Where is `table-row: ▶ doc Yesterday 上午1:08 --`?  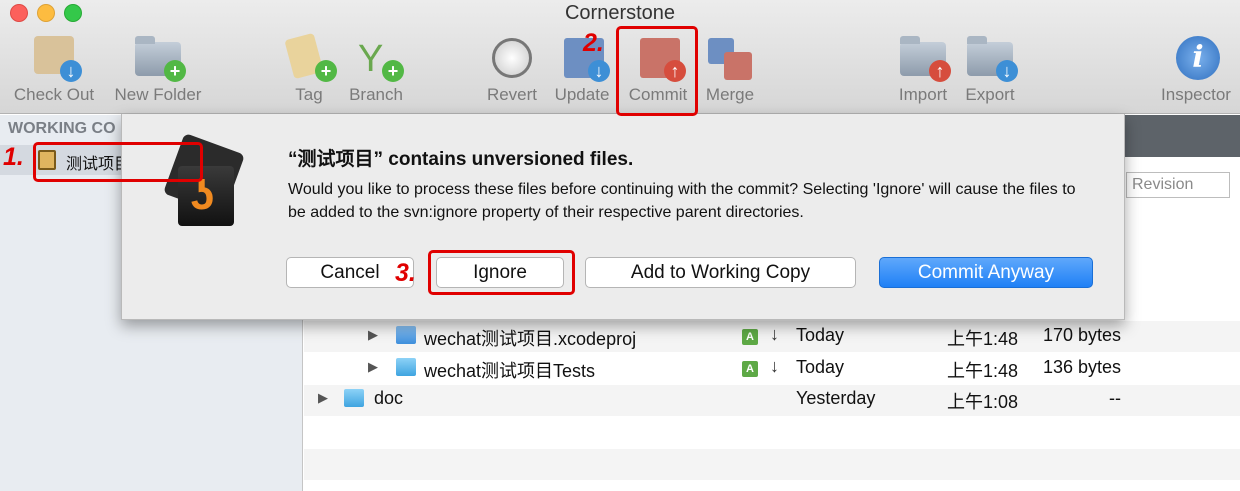 table-row: ▶ doc Yesterday 上午1:08 -- is located at coordinates (772, 398).